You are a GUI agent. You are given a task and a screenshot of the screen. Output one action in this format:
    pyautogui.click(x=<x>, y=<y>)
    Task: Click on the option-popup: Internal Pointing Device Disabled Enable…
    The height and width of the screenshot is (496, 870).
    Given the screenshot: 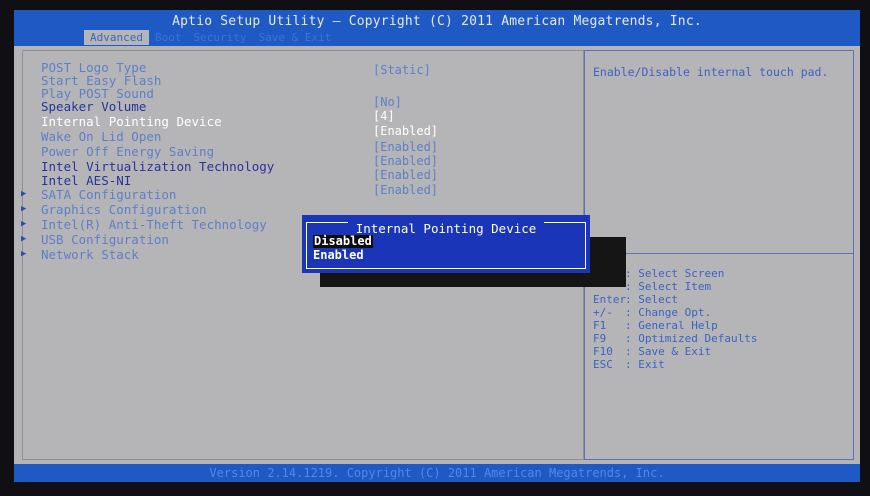 What is the action you would take?
    pyautogui.click(x=446, y=244)
    